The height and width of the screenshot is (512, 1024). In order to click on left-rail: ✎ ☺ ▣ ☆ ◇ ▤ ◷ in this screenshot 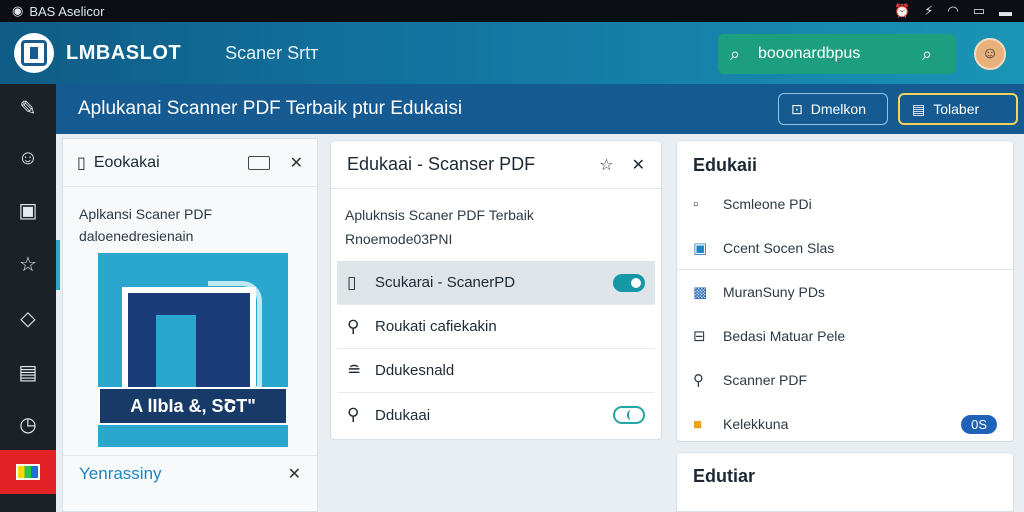, I will do `click(28, 298)`.